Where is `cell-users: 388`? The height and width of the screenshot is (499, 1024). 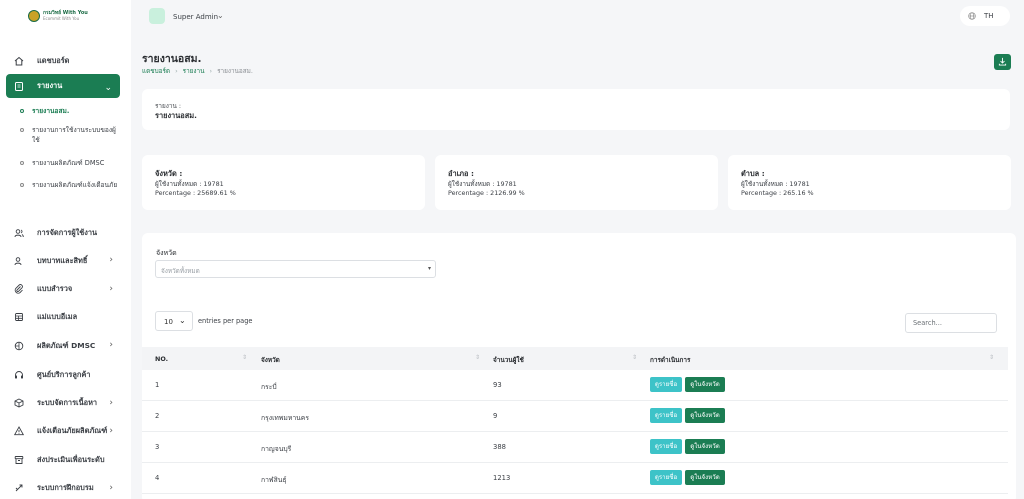
cell-users: 388 is located at coordinates (499, 447).